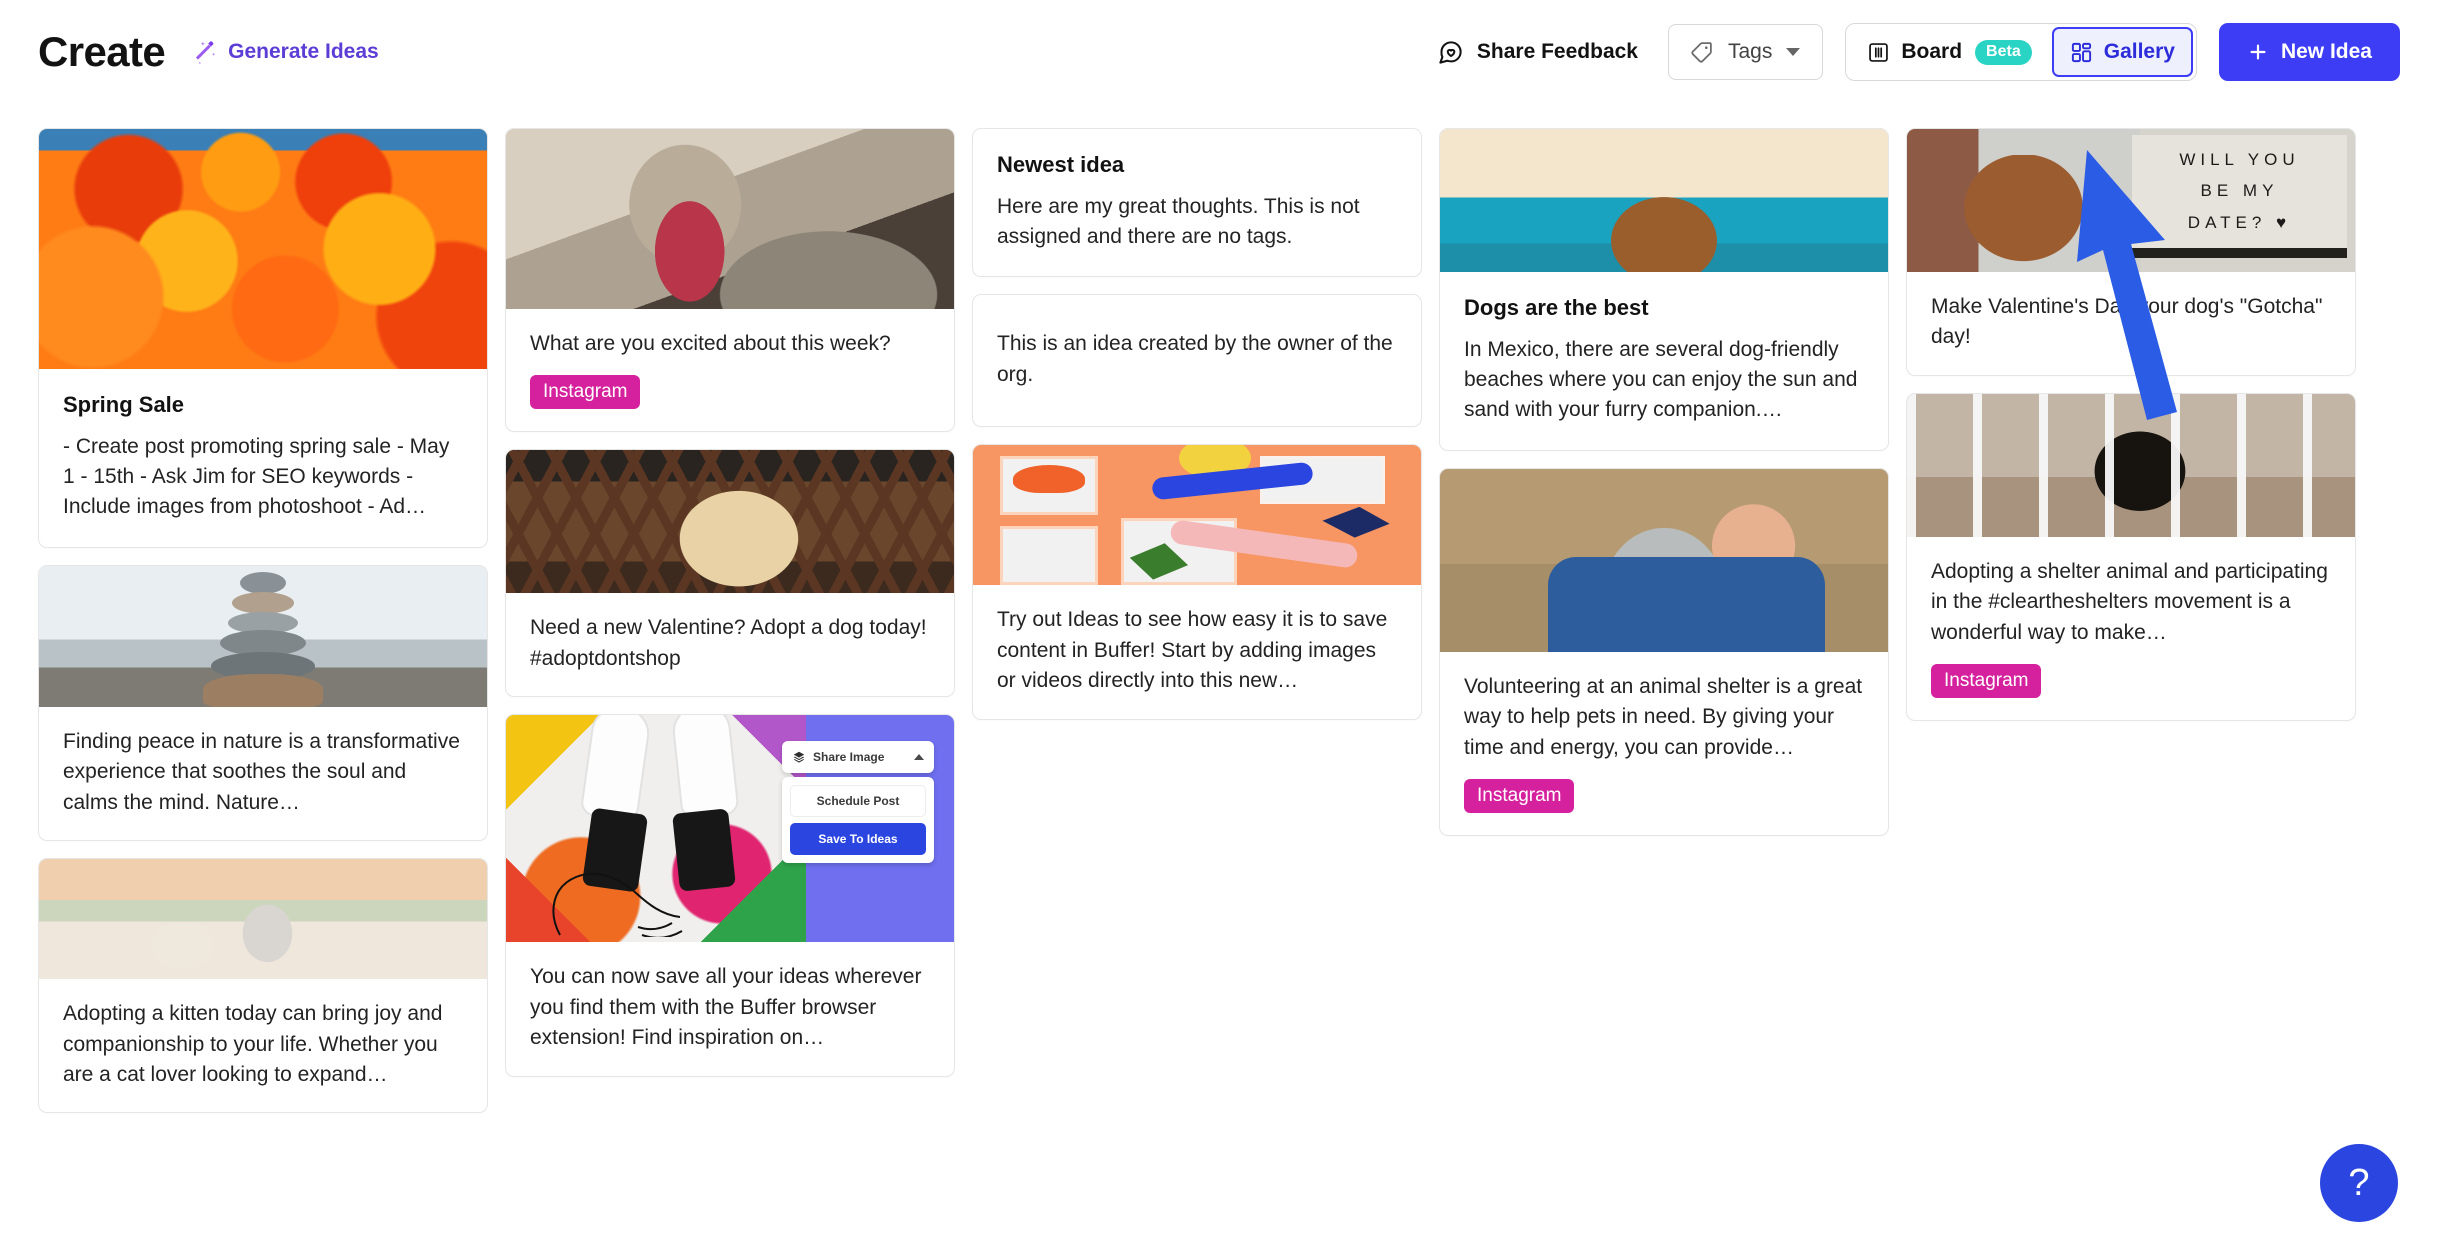 The height and width of the screenshot is (1252, 2438). I want to click on share-image-header: Share Image, so click(858, 757).